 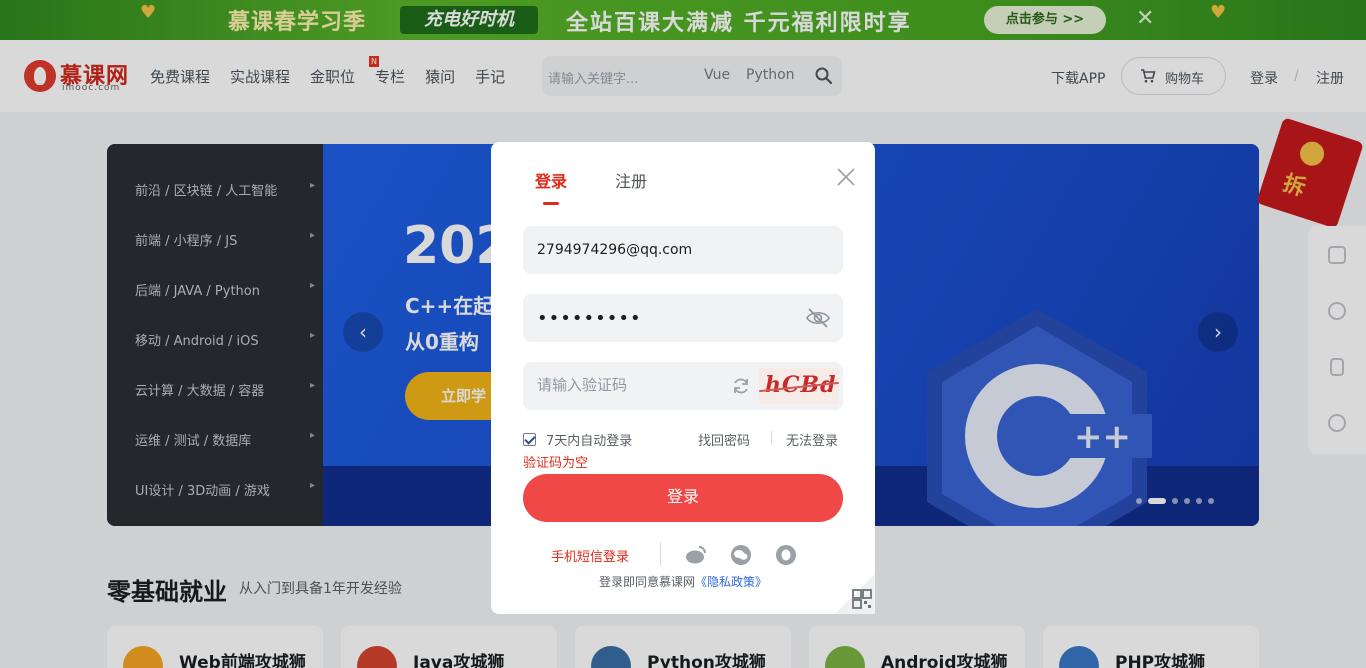 I want to click on cannot-login-link: 无法登录, so click(x=812, y=439).